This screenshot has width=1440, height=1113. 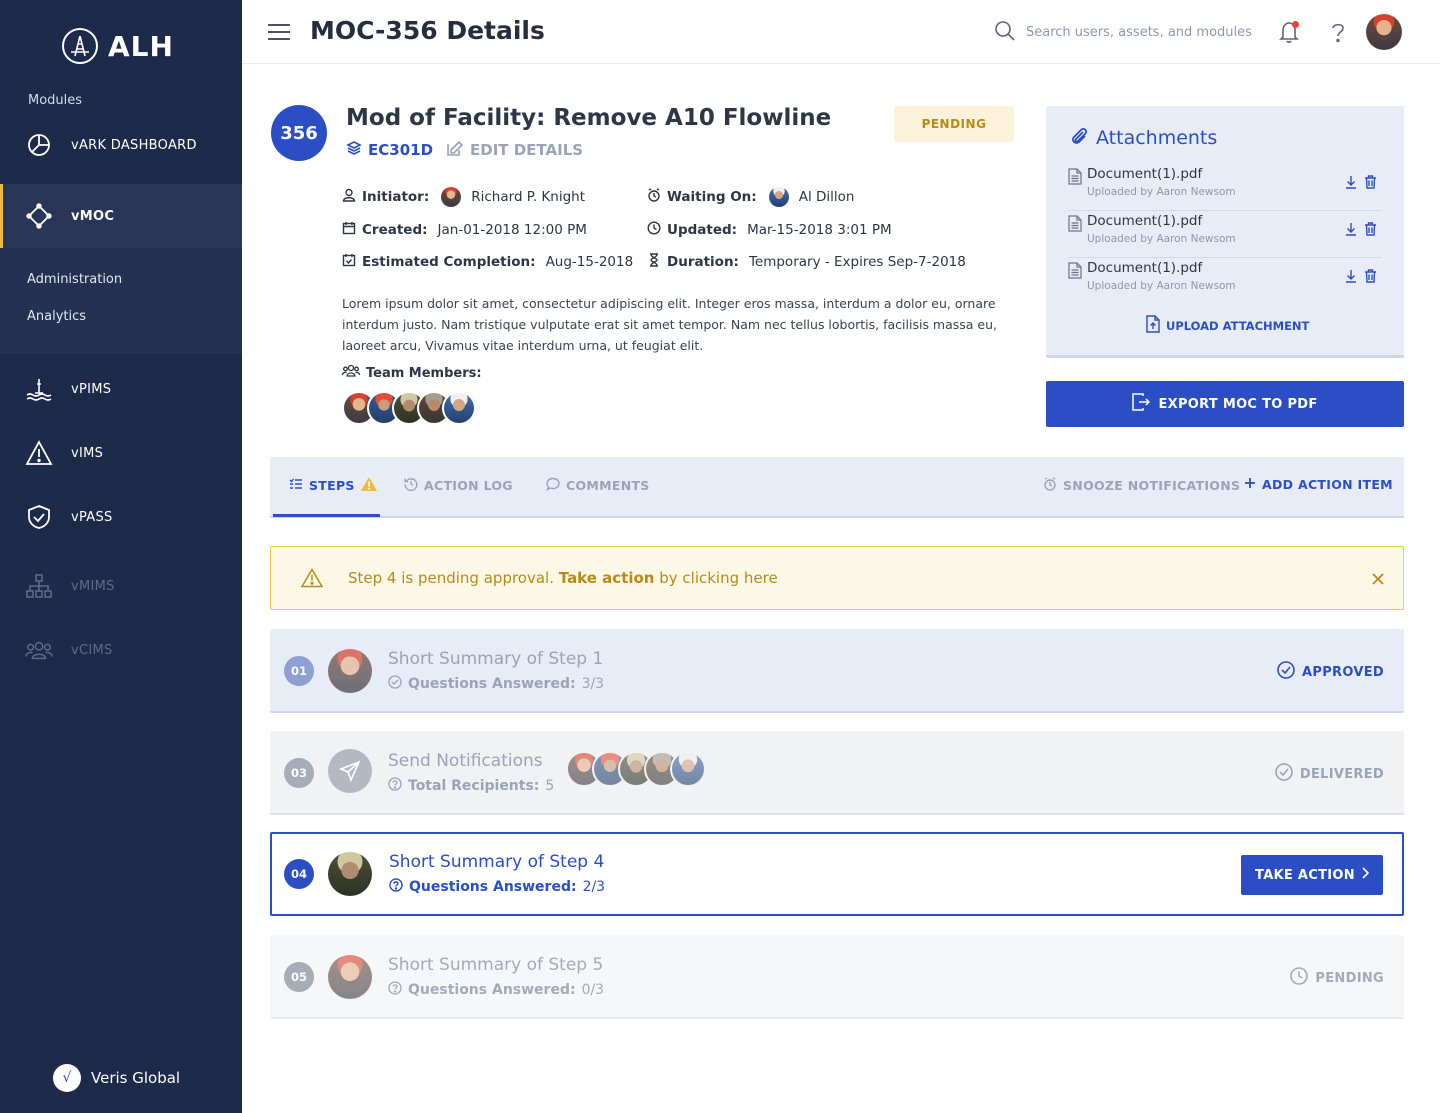 What do you see at coordinates (80, 46) in the screenshot?
I see `oil-rig-logo-icon` at bounding box center [80, 46].